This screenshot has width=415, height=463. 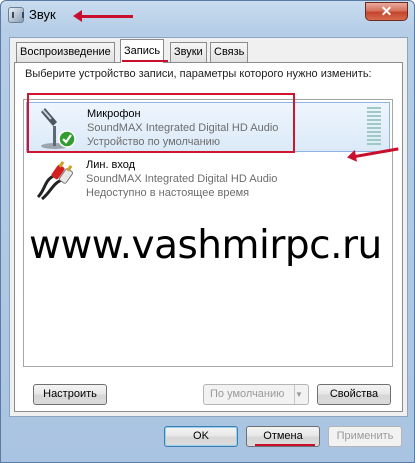 I want to click on device-driver: SoundMAX Integrated Digital HD Audio, so click(x=182, y=179).